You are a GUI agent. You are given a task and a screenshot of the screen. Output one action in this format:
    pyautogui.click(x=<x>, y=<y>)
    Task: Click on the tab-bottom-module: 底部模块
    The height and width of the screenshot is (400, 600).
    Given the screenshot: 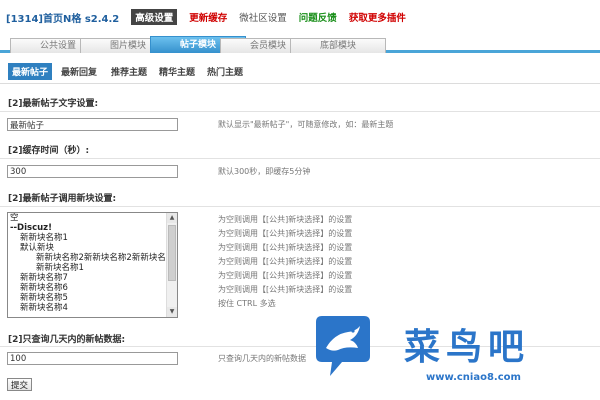 What is the action you would take?
    pyautogui.click(x=338, y=45)
    